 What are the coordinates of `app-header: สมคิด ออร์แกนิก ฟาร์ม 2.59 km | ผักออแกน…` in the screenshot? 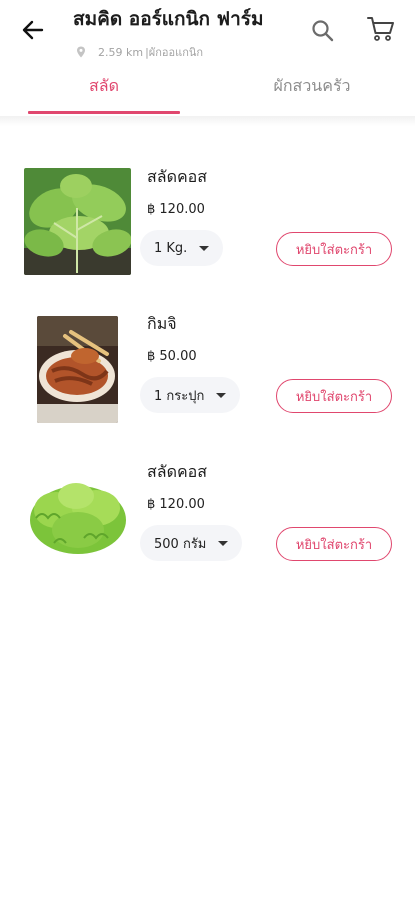 It's located at (207, 30).